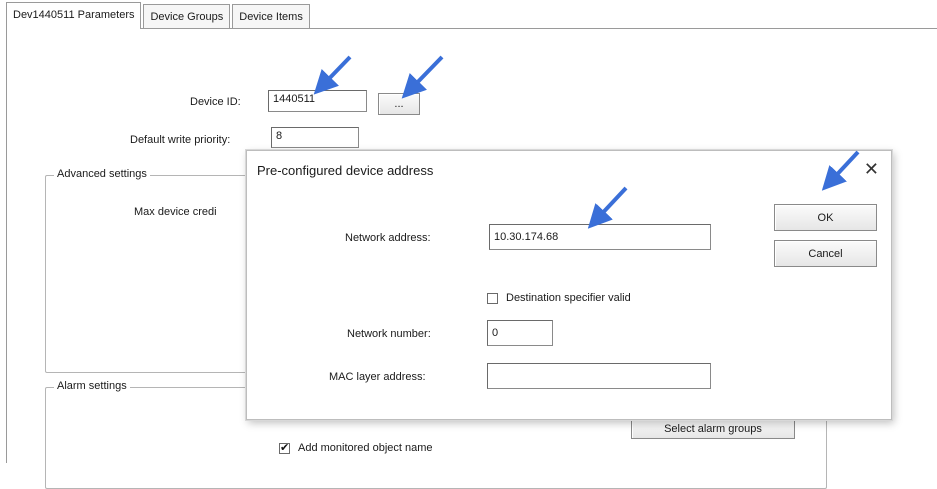 This screenshot has width=937, height=489. Describe the element at coordinates (840, 170) in the screenshot. I see `arrow-ok-button` at that location.